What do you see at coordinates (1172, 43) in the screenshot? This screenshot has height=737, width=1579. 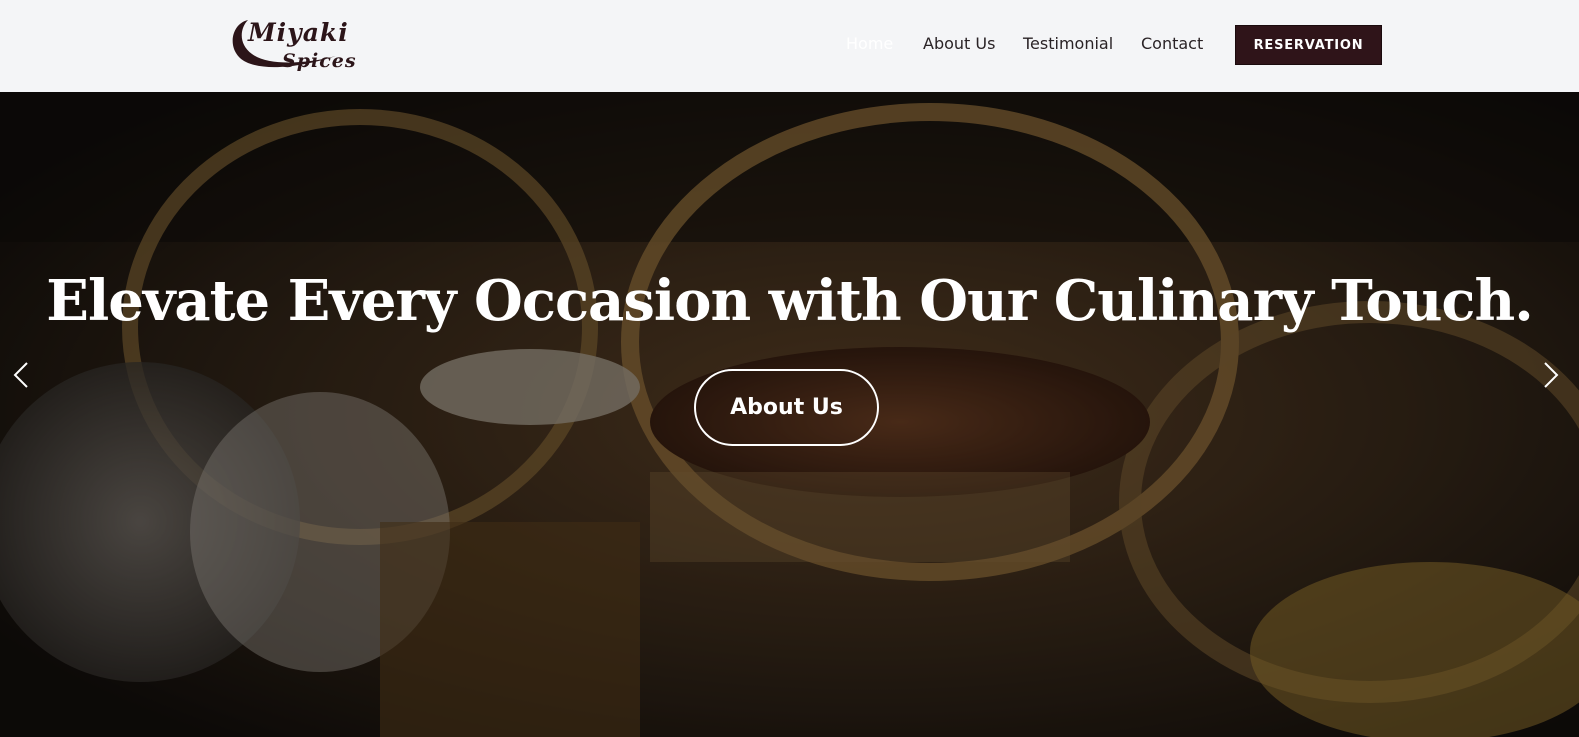 I see `nav-contact-link: Contact` at bounding box center [1172, 43].